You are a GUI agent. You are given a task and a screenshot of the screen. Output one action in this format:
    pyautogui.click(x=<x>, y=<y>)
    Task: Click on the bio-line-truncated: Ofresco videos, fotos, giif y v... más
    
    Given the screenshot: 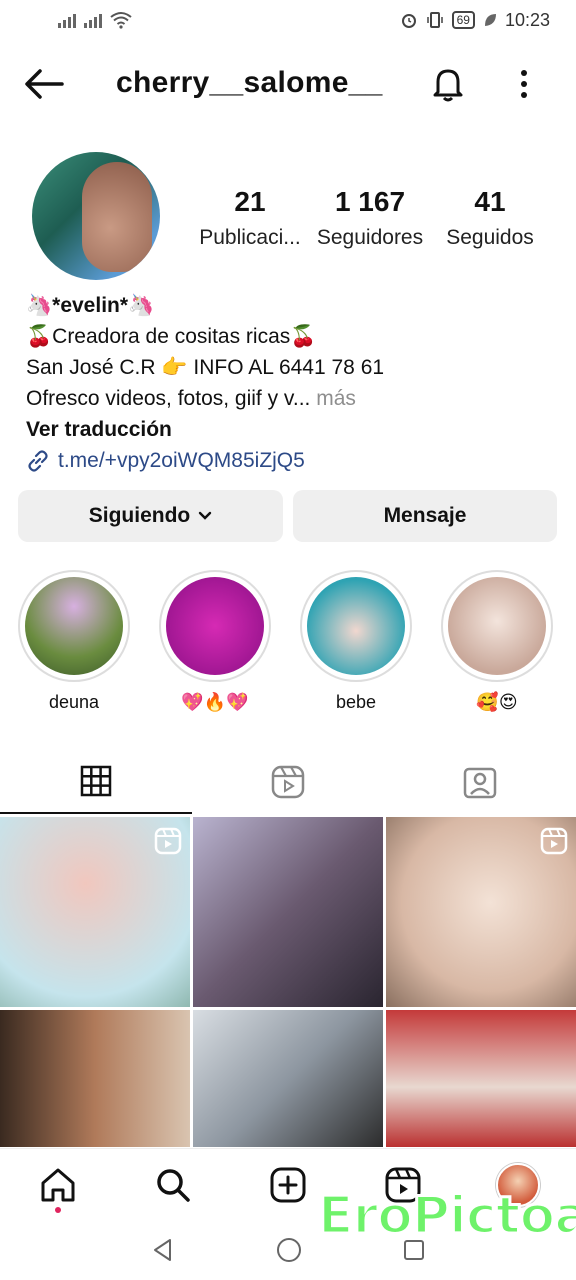 What is the action you would take?
    pyautogui.click(x=291, y=398)
    